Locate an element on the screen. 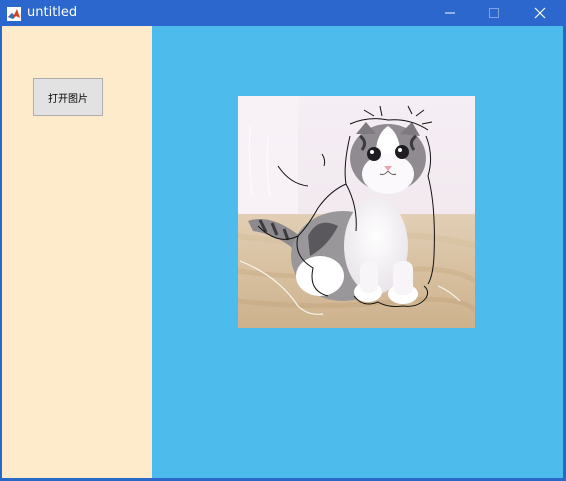  close-icon is located at coordinates (540, 13).